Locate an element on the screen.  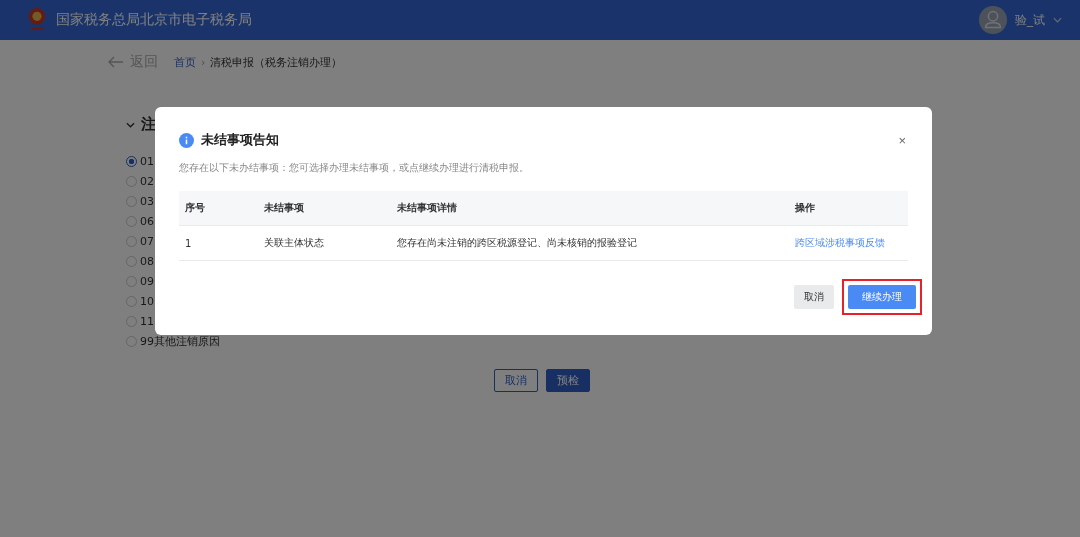
feedback-link: 跨区域涉税事项反馈 is located at coordinates (840, 242).